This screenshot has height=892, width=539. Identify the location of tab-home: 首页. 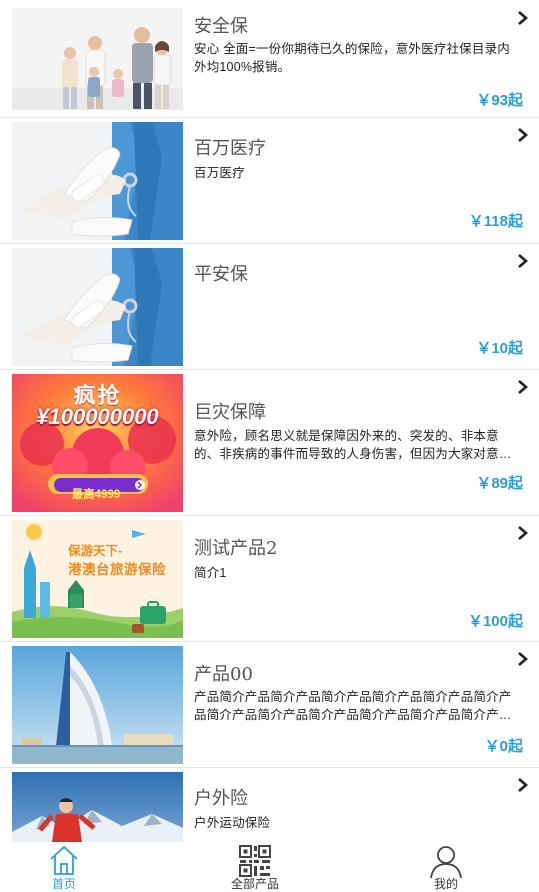
(64, 867).